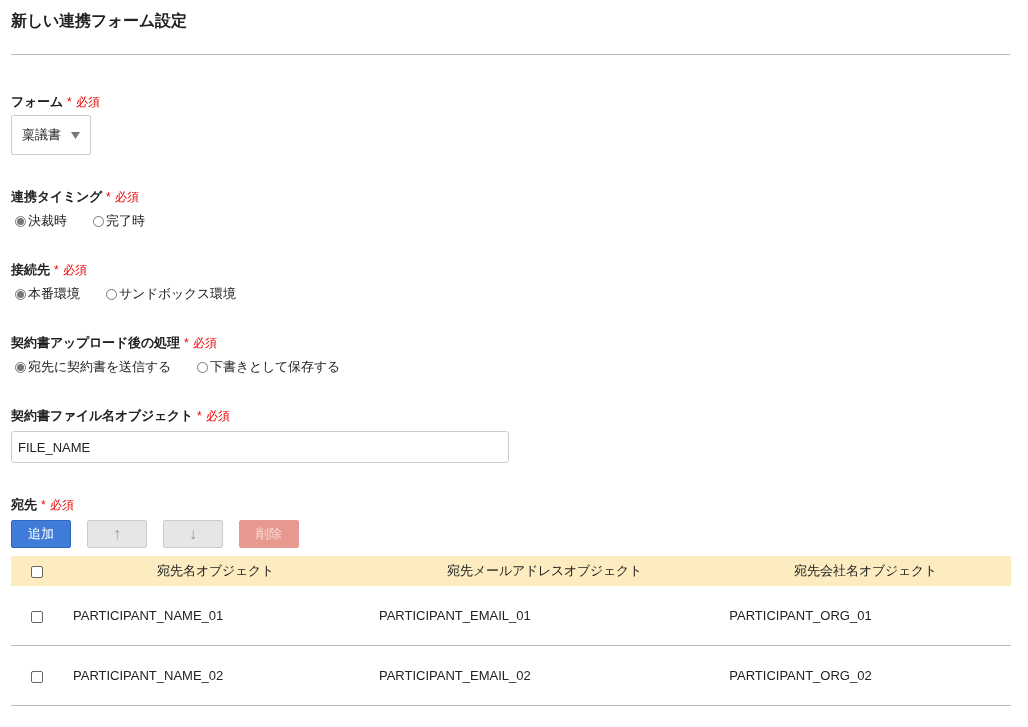 The width and height of the screenshot is (1028, 727). Describe the element at coordinates (24, 505) in the screenshot. I see `field-label: 宛先` at that location.